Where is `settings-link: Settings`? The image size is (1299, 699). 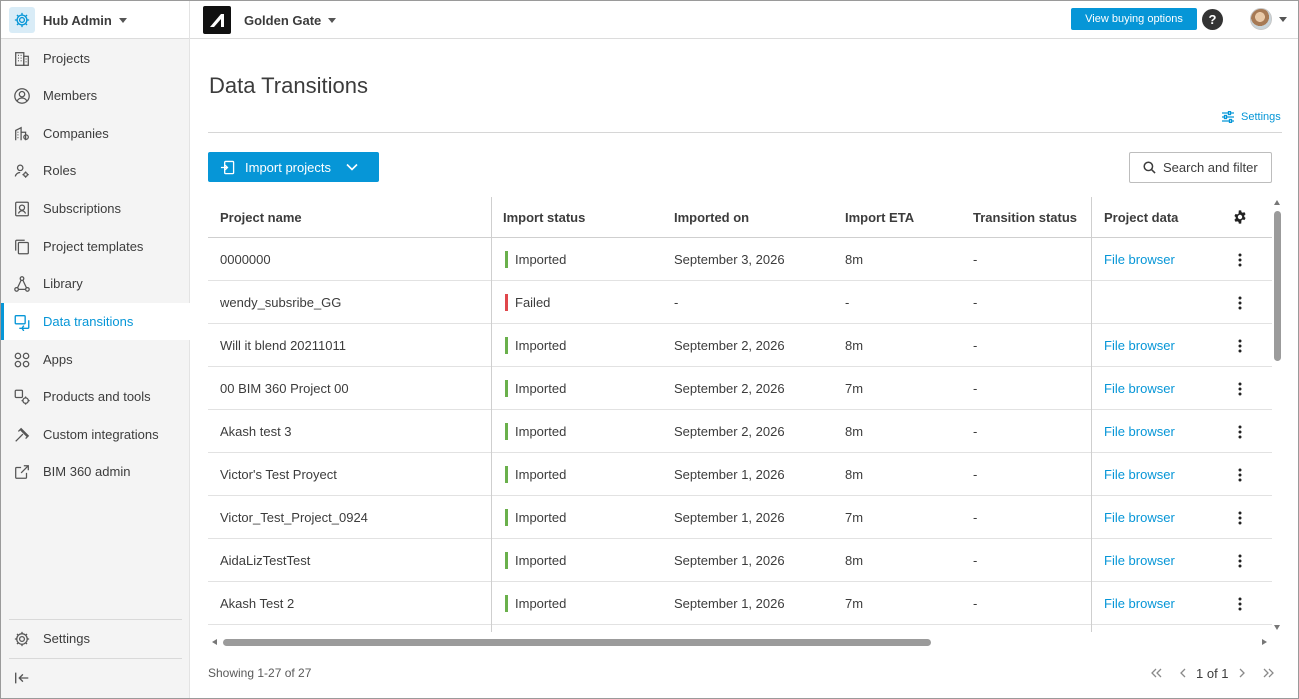
settings-link: Settings is located at coordinates (1251, 117).